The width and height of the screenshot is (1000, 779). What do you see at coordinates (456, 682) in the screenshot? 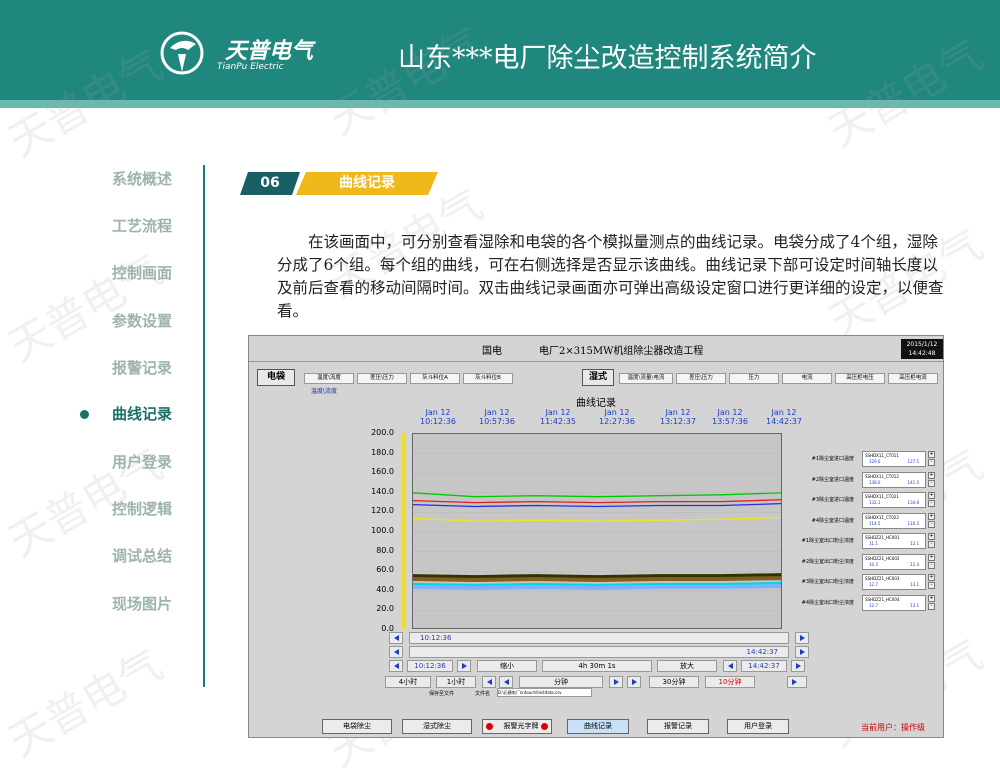
I see `range-1h-button: 1小时` at bounding box center [456, 682].